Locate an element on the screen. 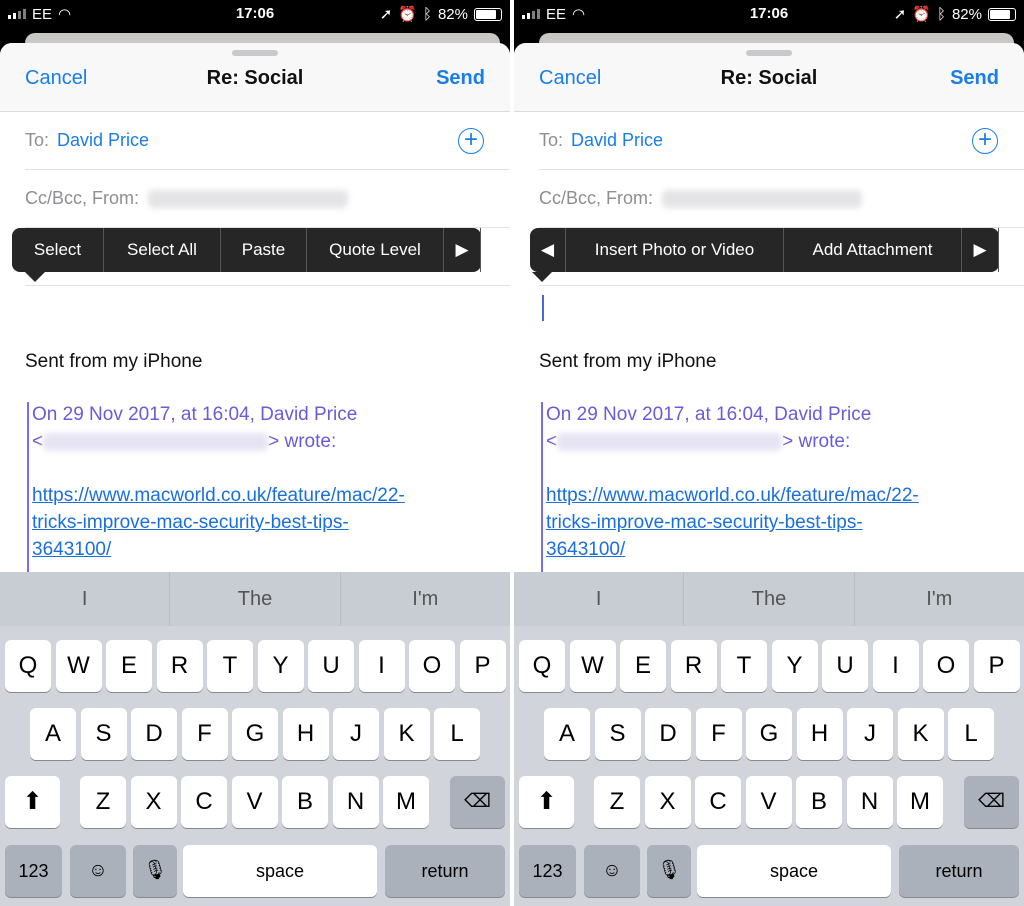  menu-item: Select is located at coordinates (58, 250).